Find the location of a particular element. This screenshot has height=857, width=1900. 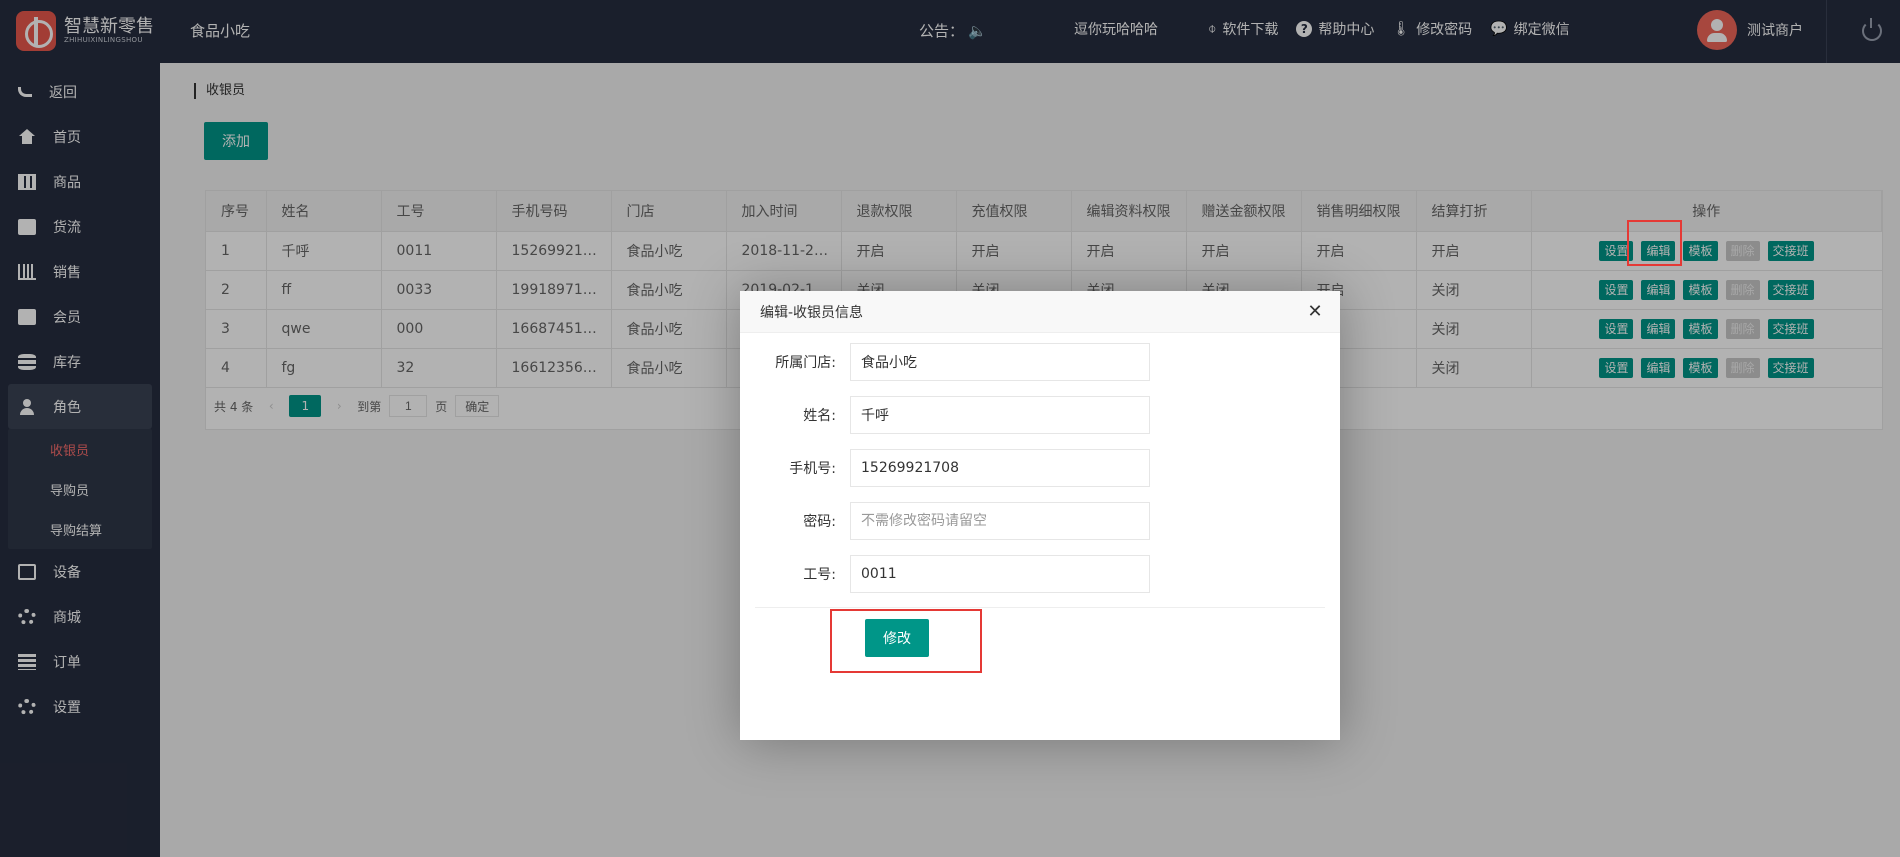

store-field is located at coordinates (1000, 362).